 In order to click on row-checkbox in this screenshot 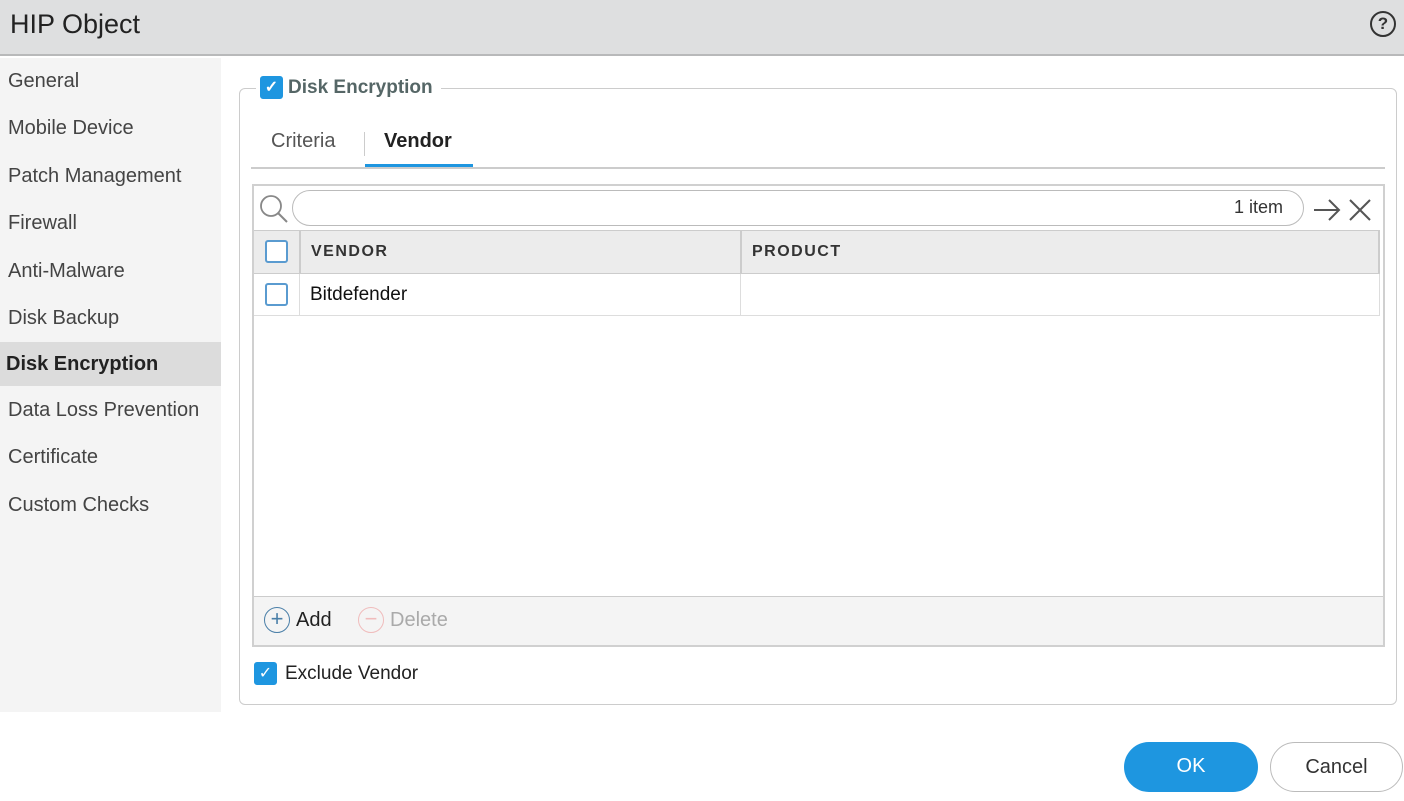, I will do `click(276, 294)`.